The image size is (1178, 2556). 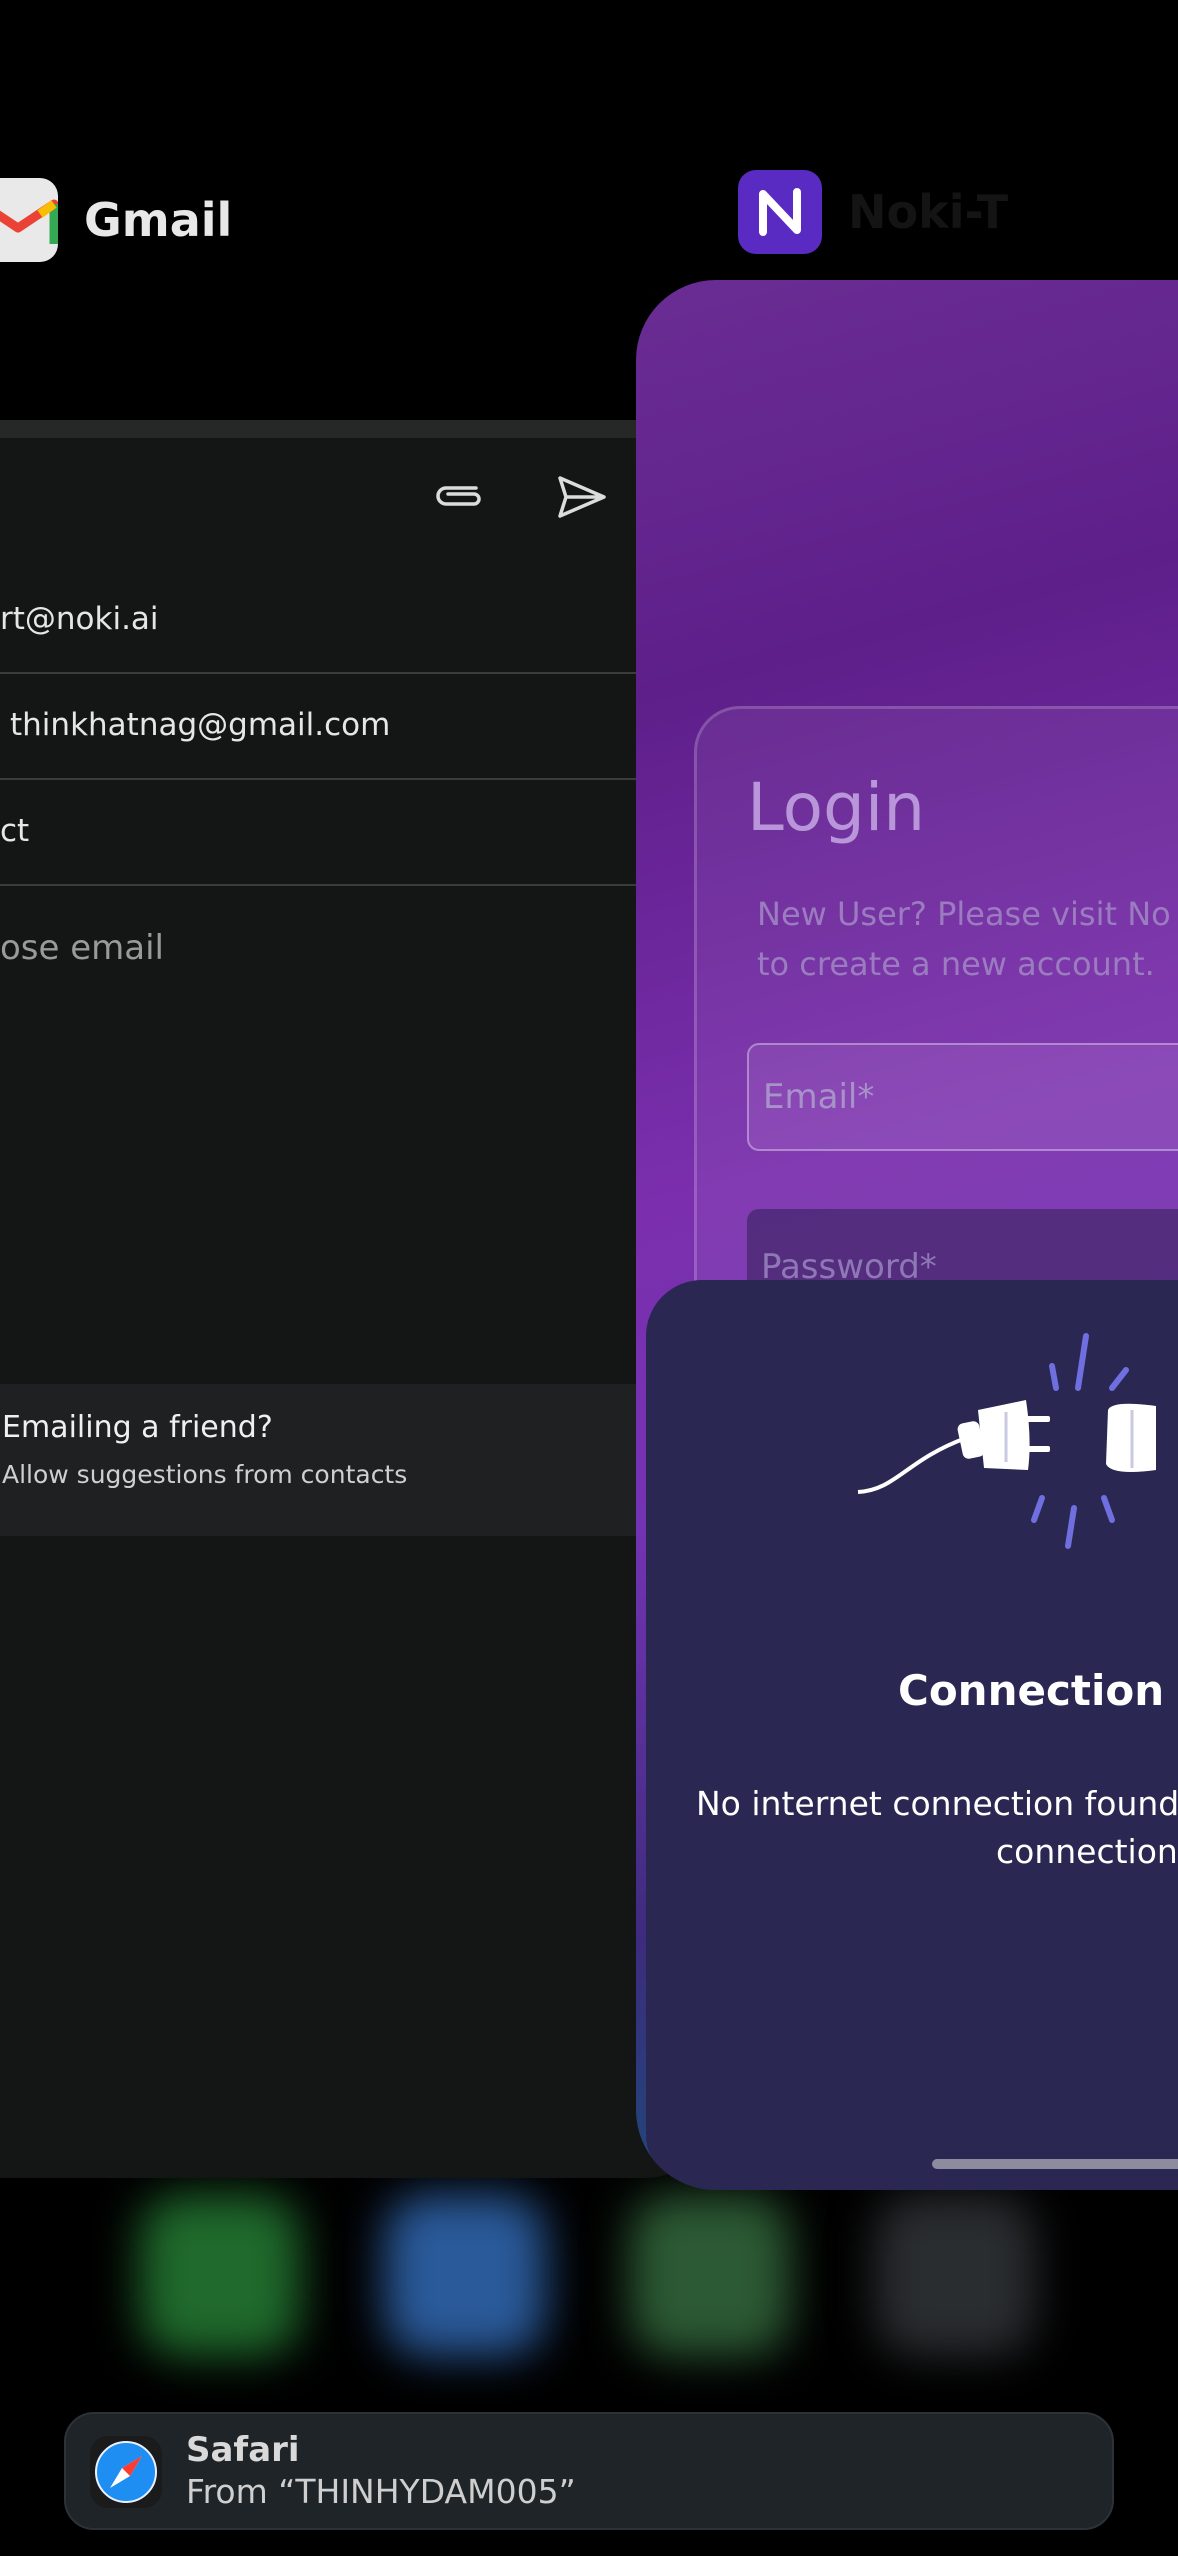 What do you see at coordinates (205, 1474) in the screenshot?
I see `suggestion-subtitle: Allow suggestions from contacts` at bounding box center [205, 1474].